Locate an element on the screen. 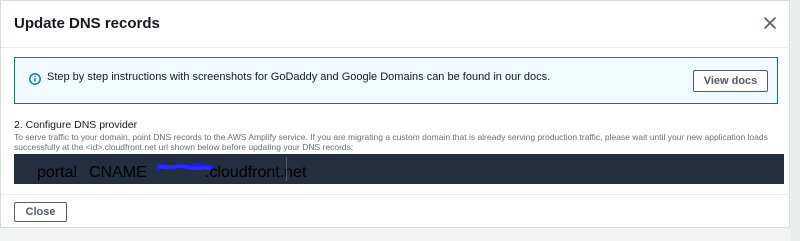 The width and height of the screenshot is (800, 241). dns-record-name: portal is located at coordinates (57, 172).